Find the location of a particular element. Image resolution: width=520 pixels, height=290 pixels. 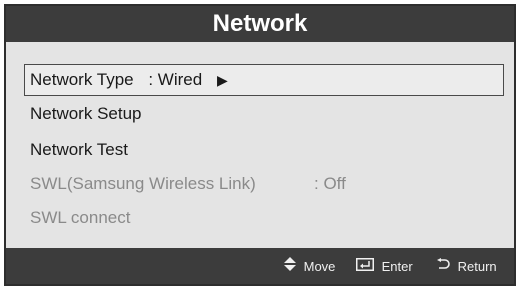

enter-icon is located at coordinates (365, 267).